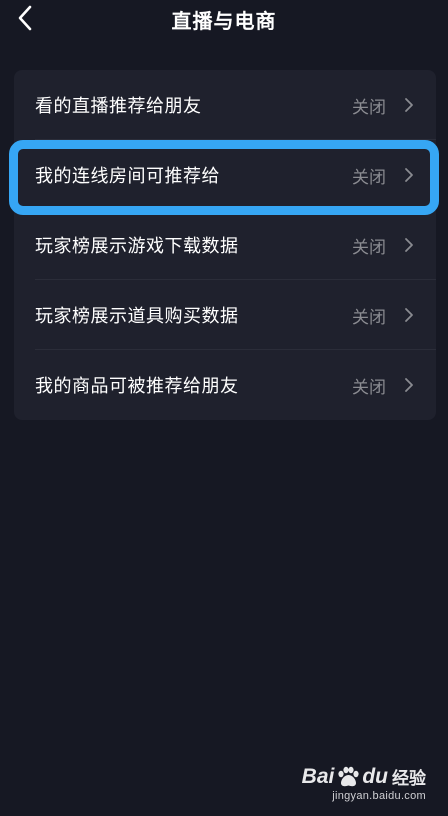  What do you see at coordinates (379, 796) in the screenshot?
I see `watermark-url: jingyan.baidu.com` at bounding box center [379, 796].